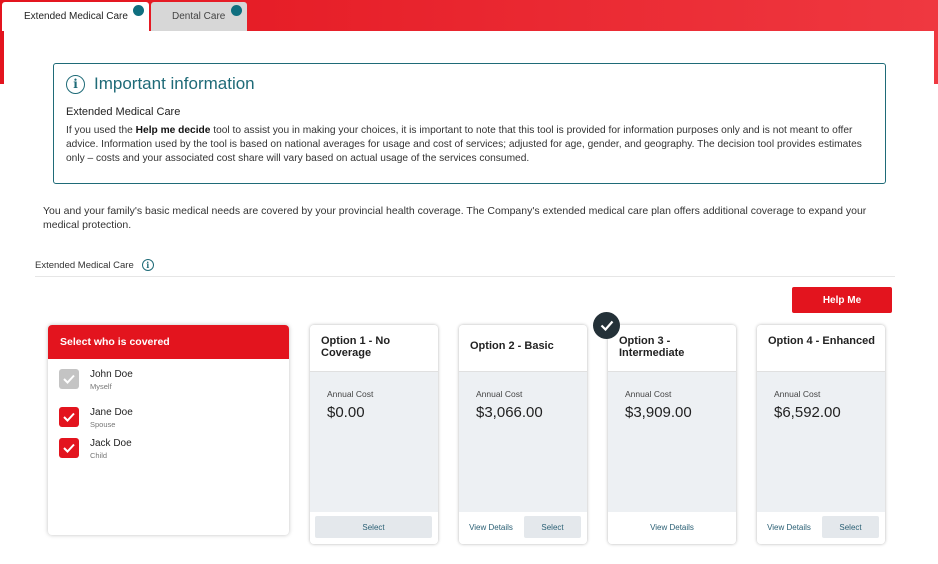  Describe the element at coordinates (111, 443) in the screenshot. I see `member-name: Jack Doe` at that location.